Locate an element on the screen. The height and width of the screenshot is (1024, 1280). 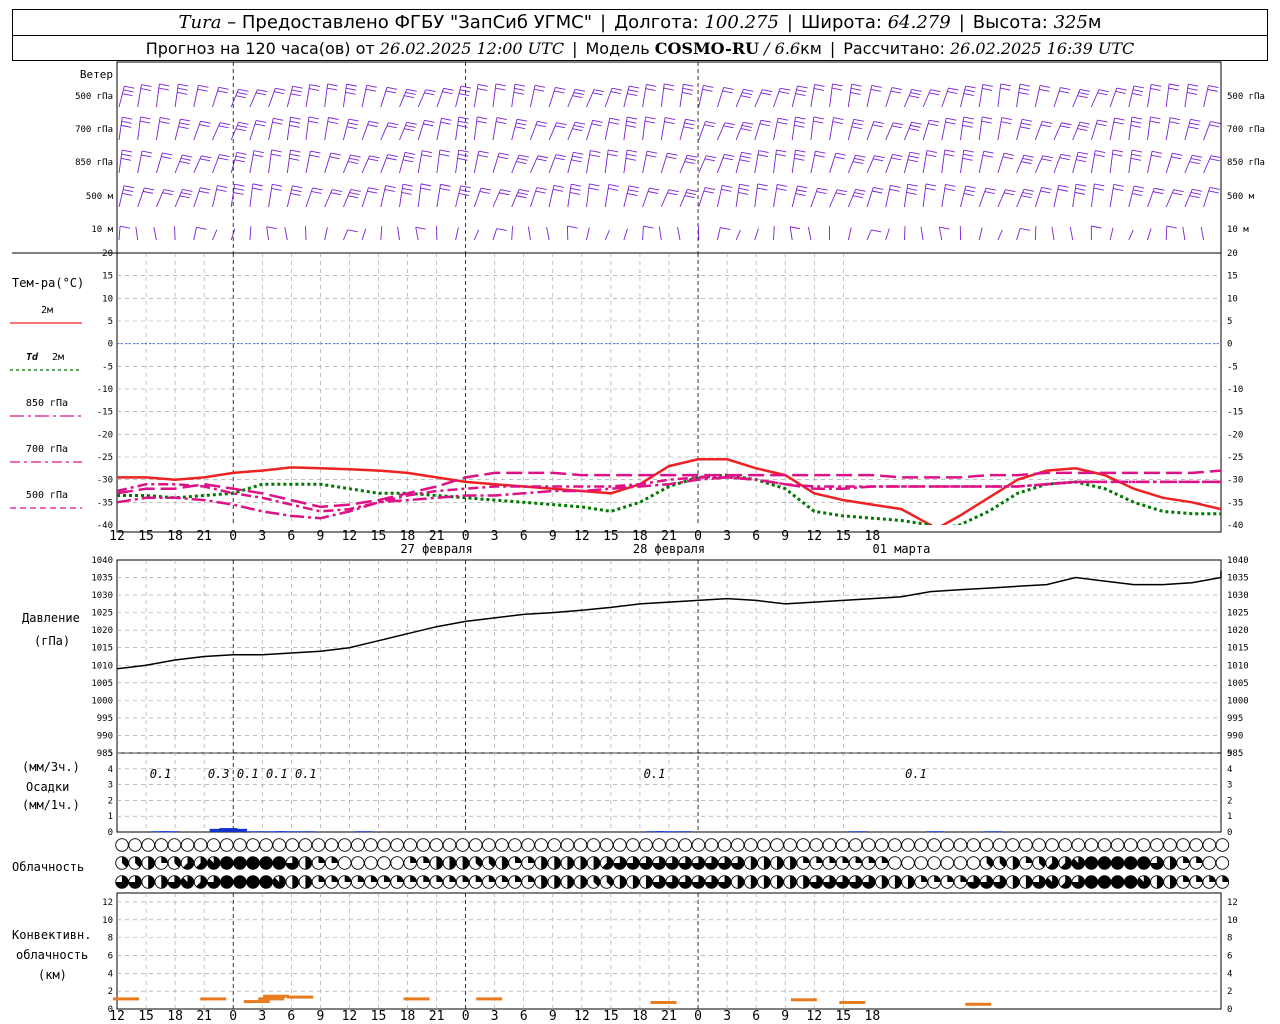
x-tick-label-mid: 12 is located at coordinates (582, 536).